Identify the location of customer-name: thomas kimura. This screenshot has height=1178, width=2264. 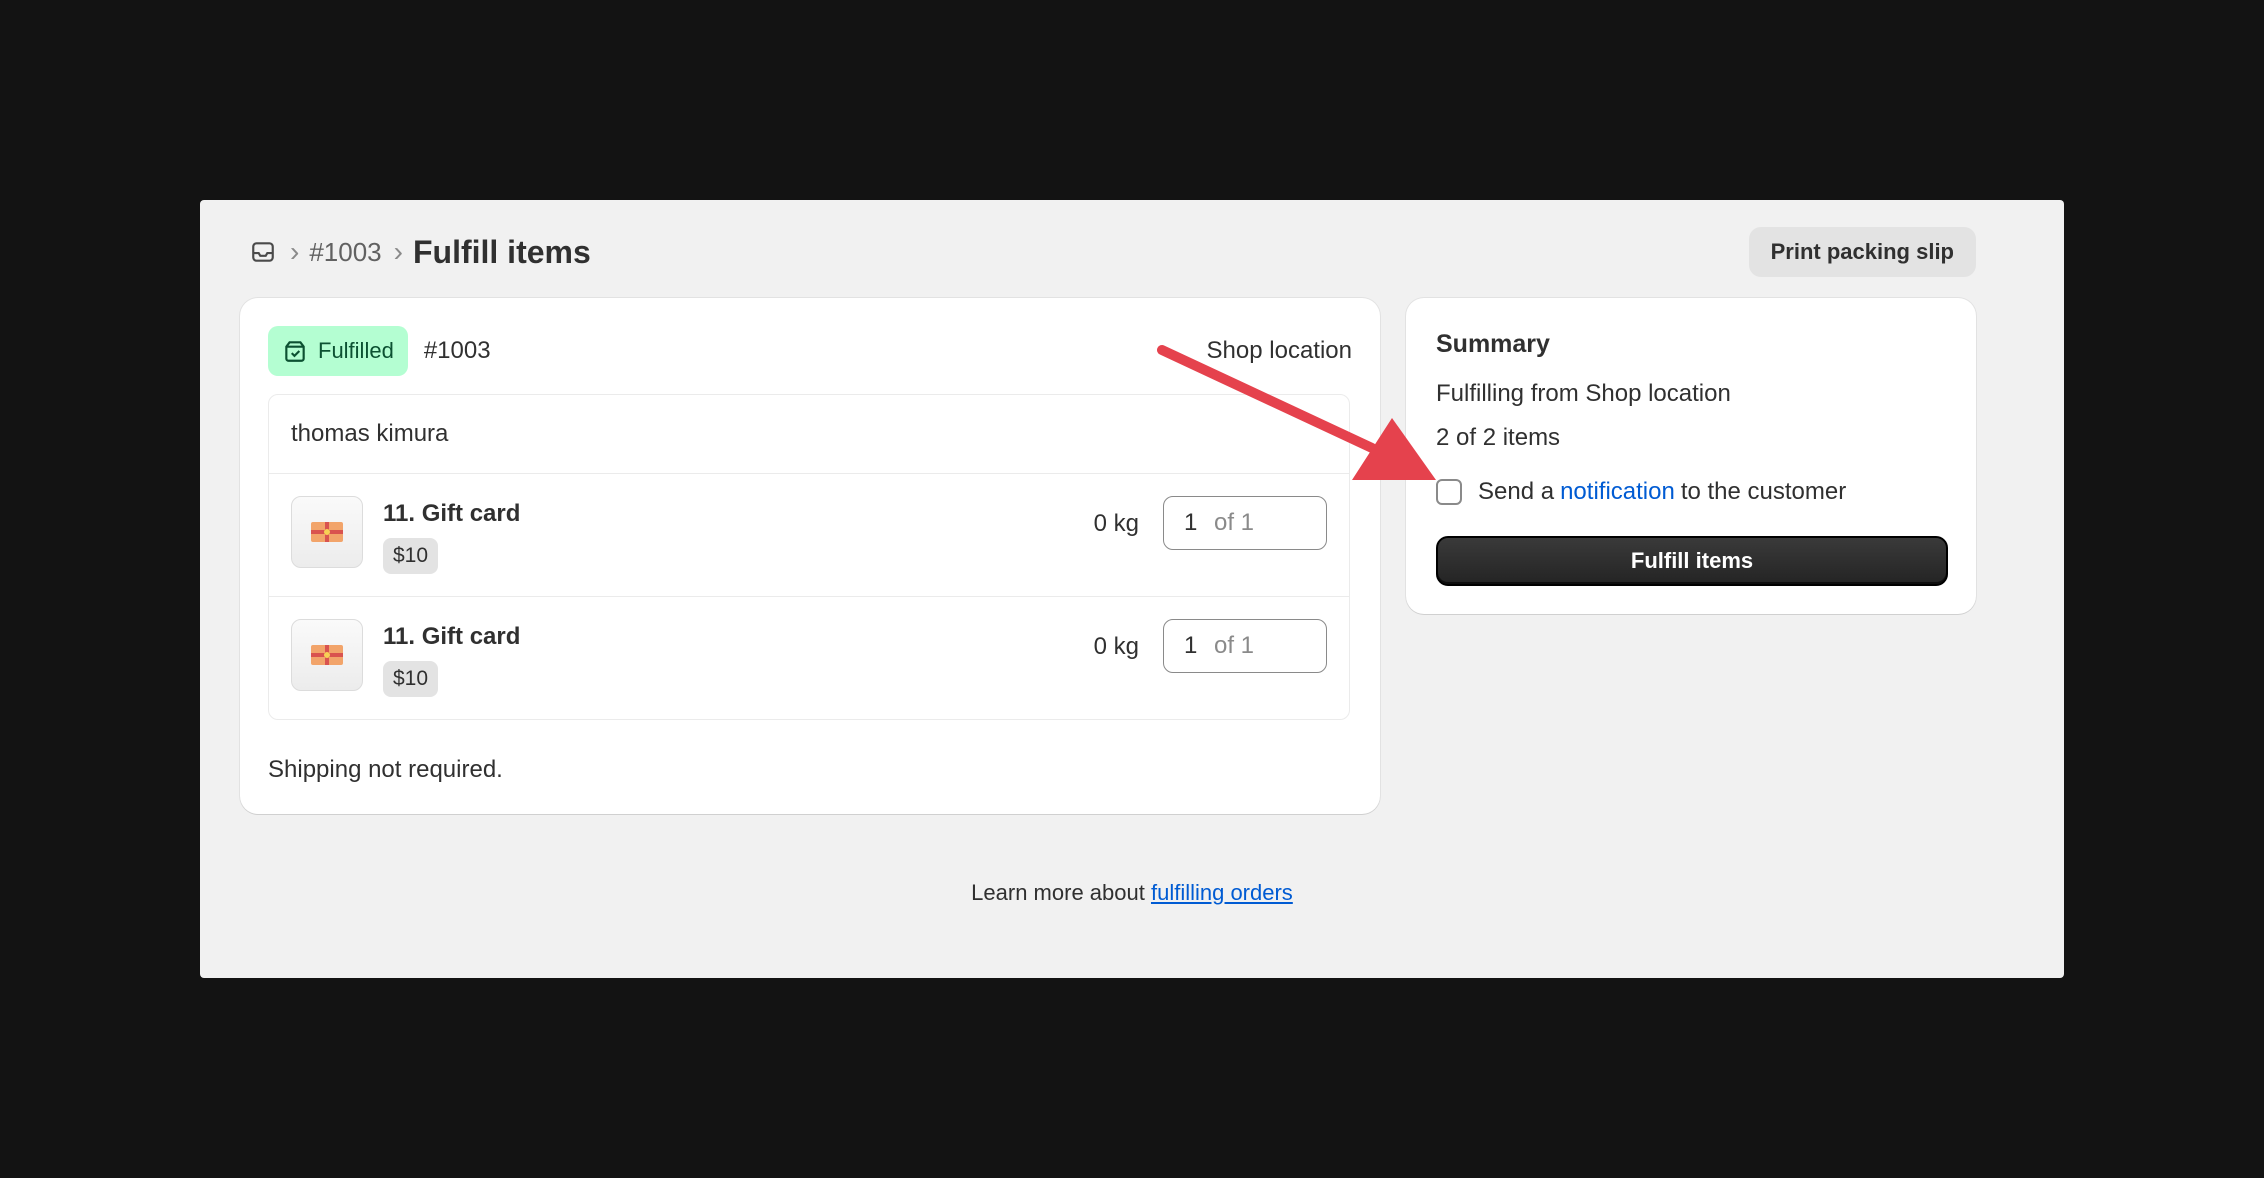
(809, 434).